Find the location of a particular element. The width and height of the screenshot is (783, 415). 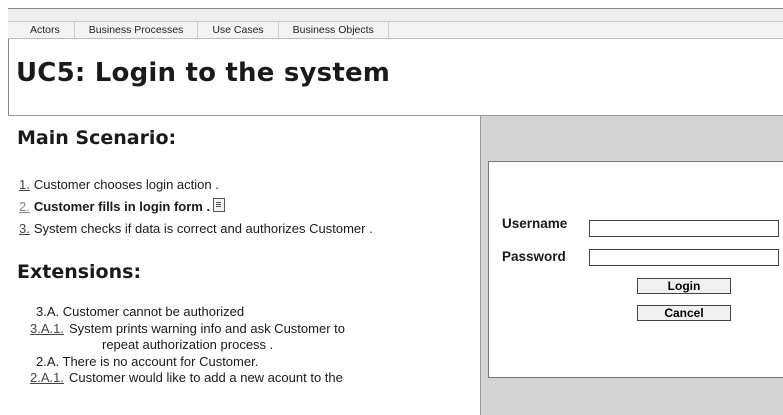

extension-step-link: 3.A.1. is located at coordinates (47, 328).